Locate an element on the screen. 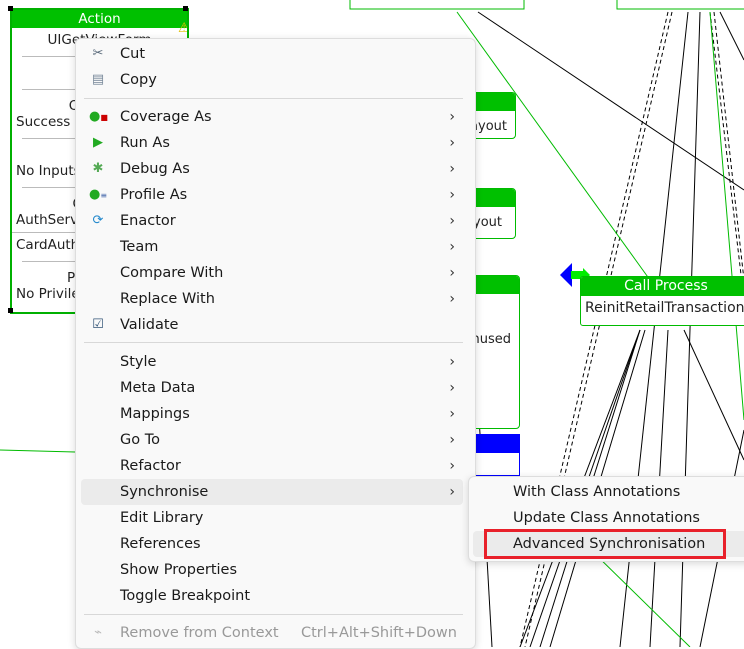 This screenshot has height=649, width=744. menu-item-run-as: ▶ Run As › is located at coordinates (272, 143).